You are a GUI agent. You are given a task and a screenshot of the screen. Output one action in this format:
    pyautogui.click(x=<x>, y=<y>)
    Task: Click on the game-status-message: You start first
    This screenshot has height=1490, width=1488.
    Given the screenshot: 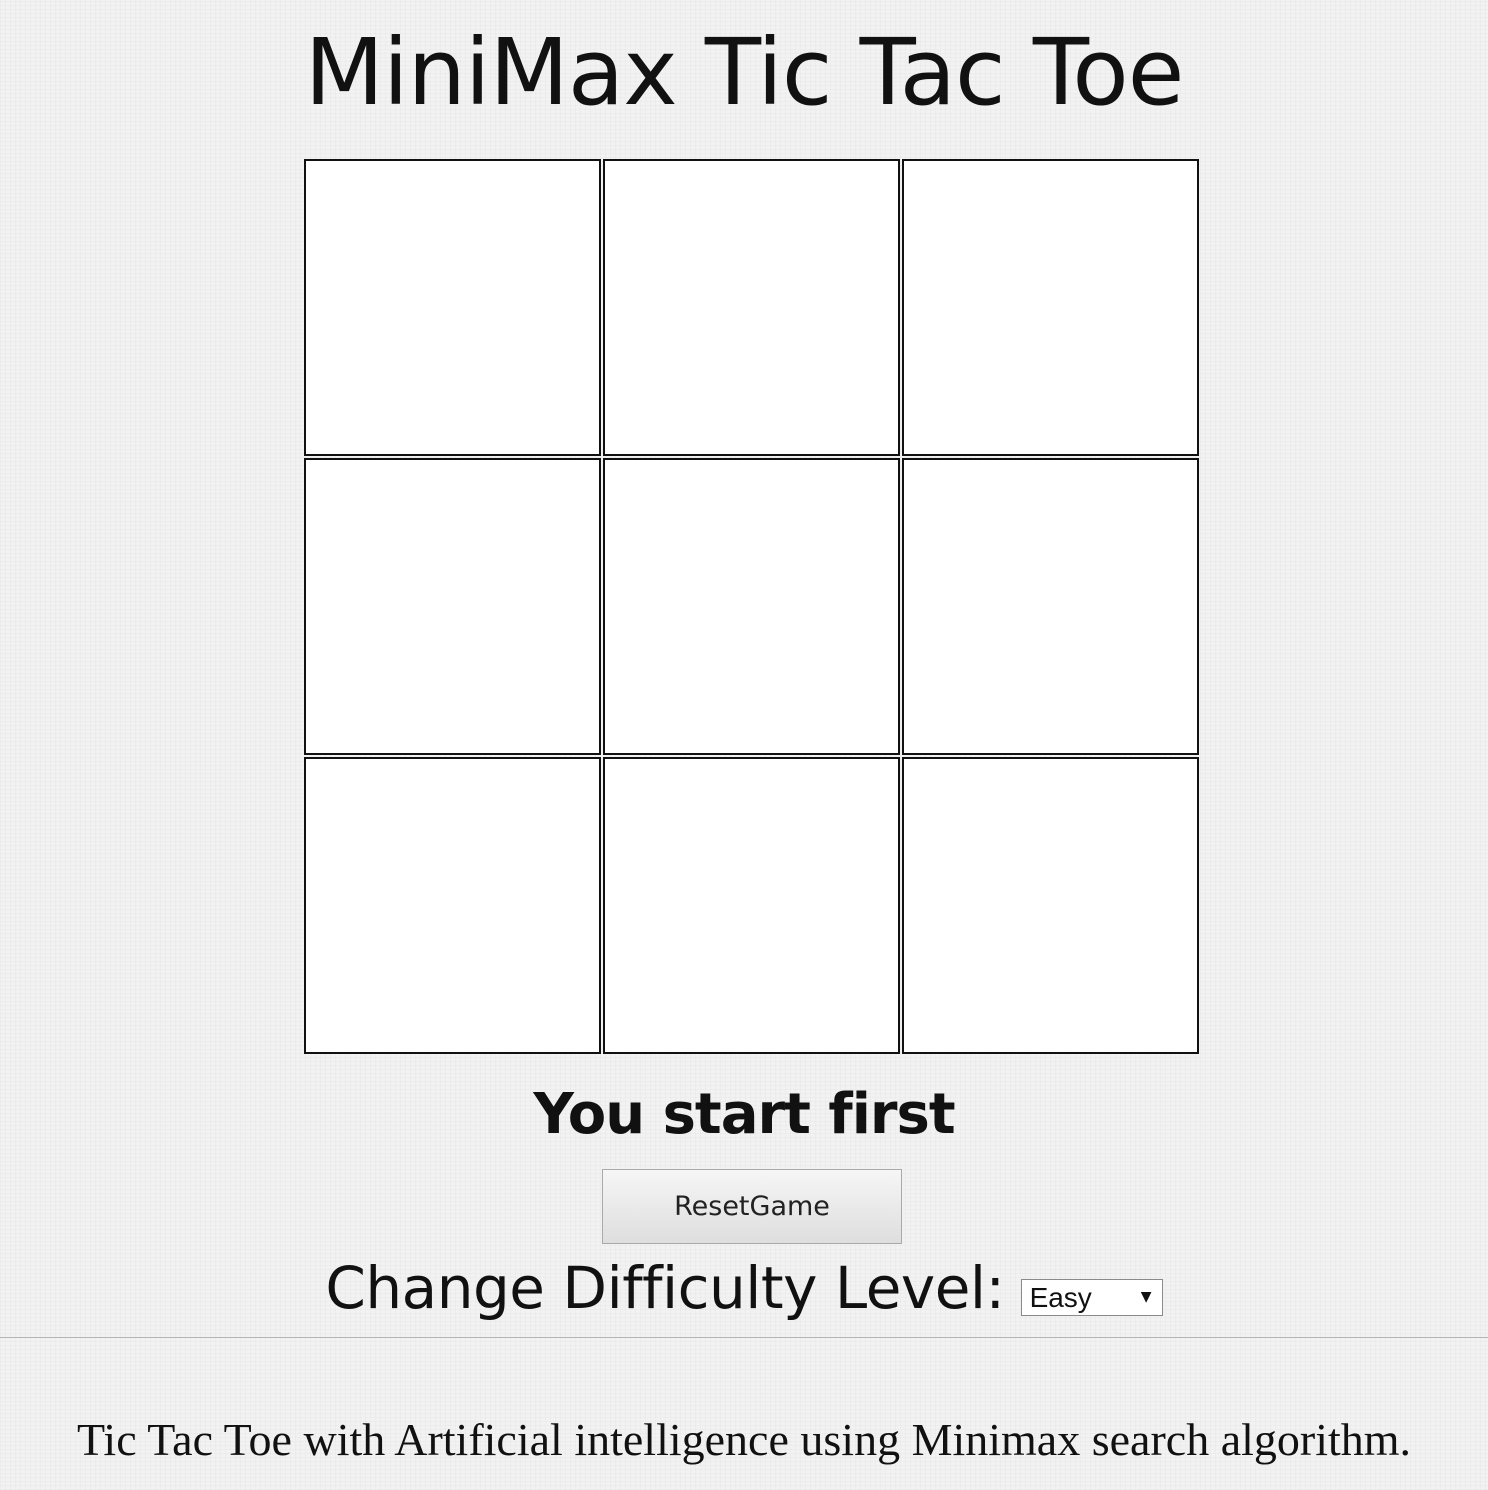 What is the action you would take?
    pyautogui.click(x=744, y=1114)
    